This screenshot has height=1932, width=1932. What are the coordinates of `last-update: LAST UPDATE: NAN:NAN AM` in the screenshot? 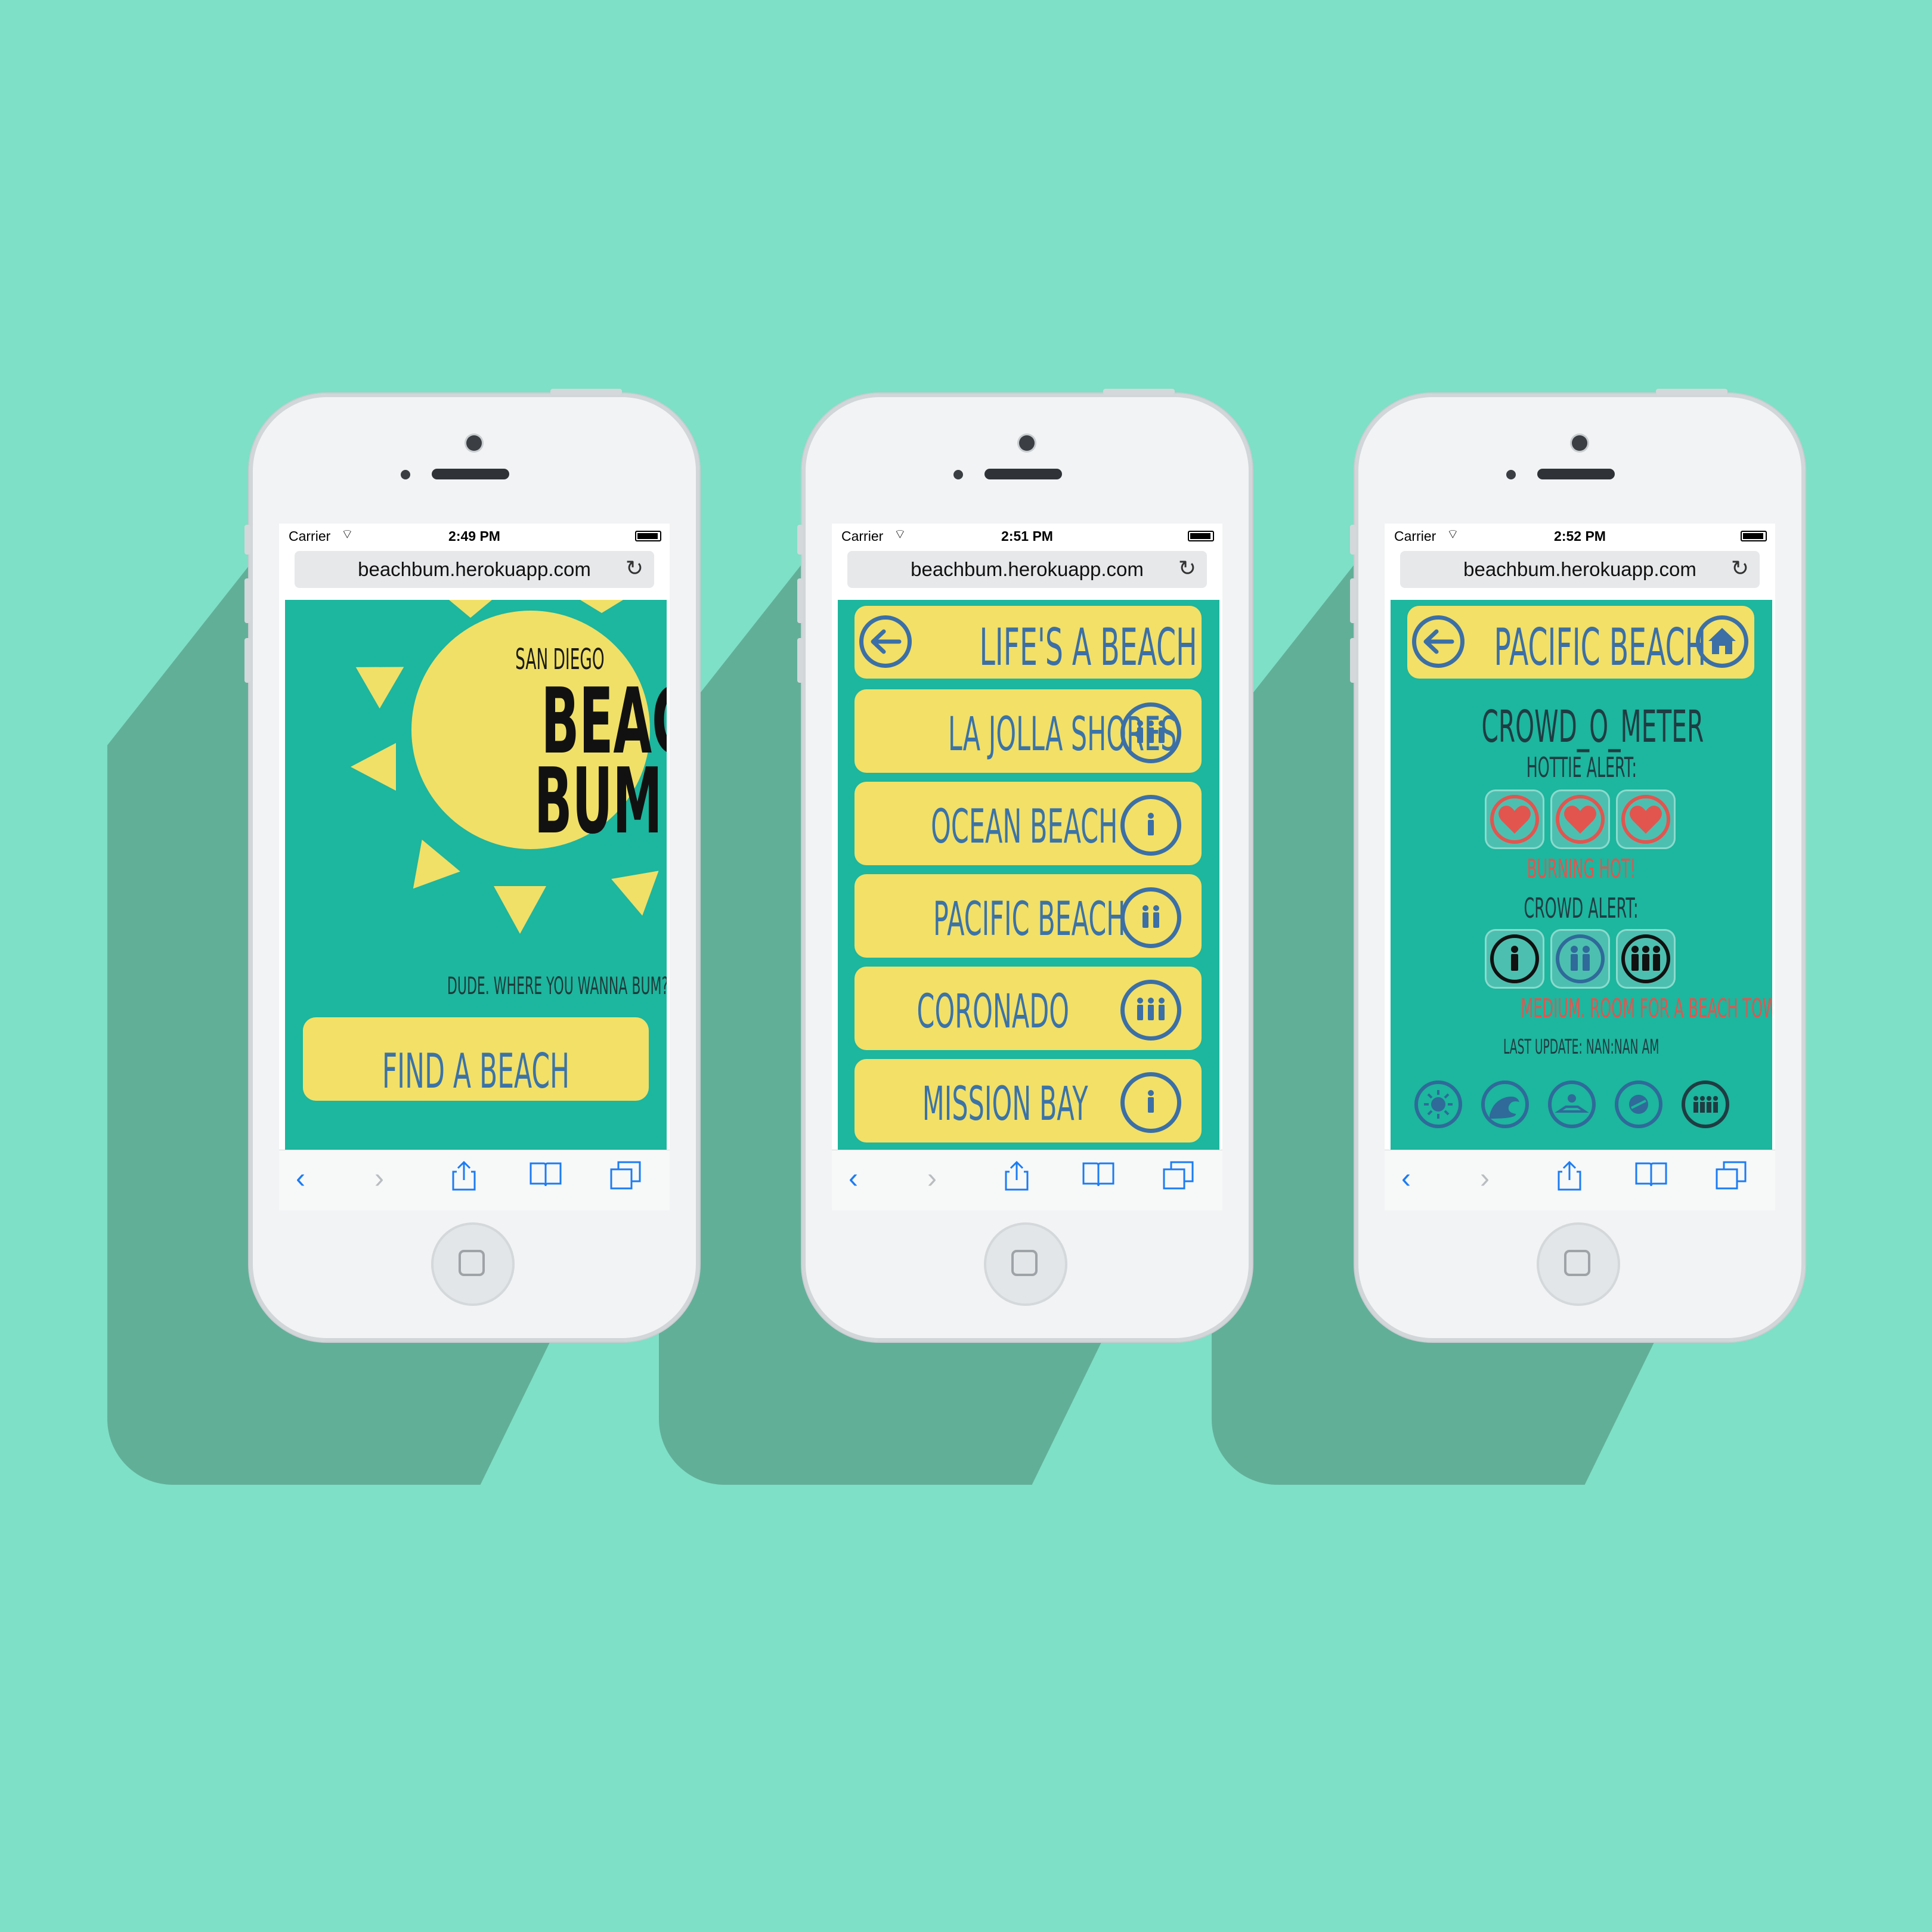 It's located at (1581, 1047).